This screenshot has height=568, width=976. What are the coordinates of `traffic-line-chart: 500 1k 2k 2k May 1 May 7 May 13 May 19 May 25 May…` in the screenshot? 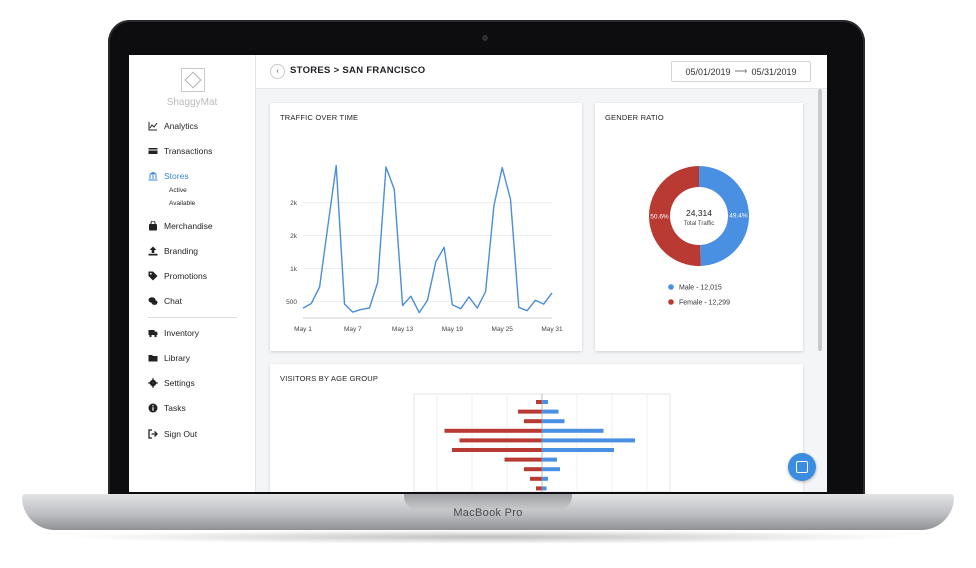 It's located at (424, 248).